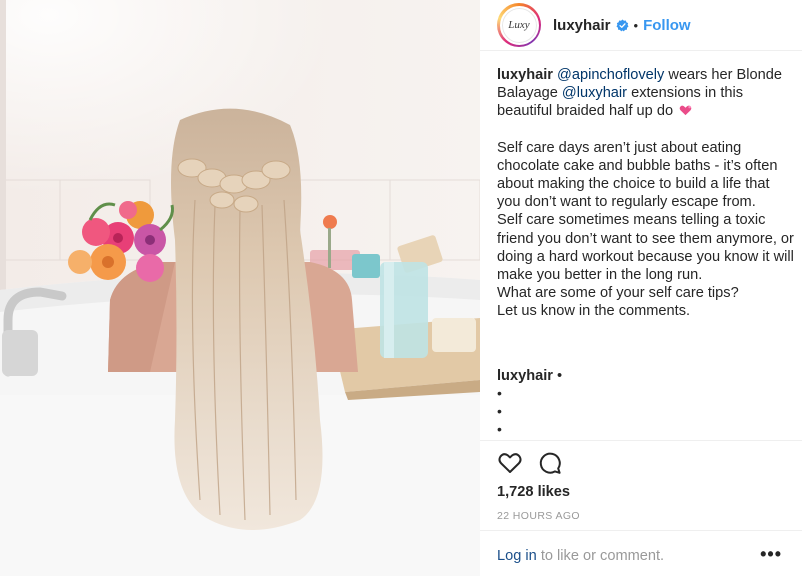  What do you see at coordinates (641, 50) in the screenshot?
I see `header-divider` at bounding box center [641, 50].